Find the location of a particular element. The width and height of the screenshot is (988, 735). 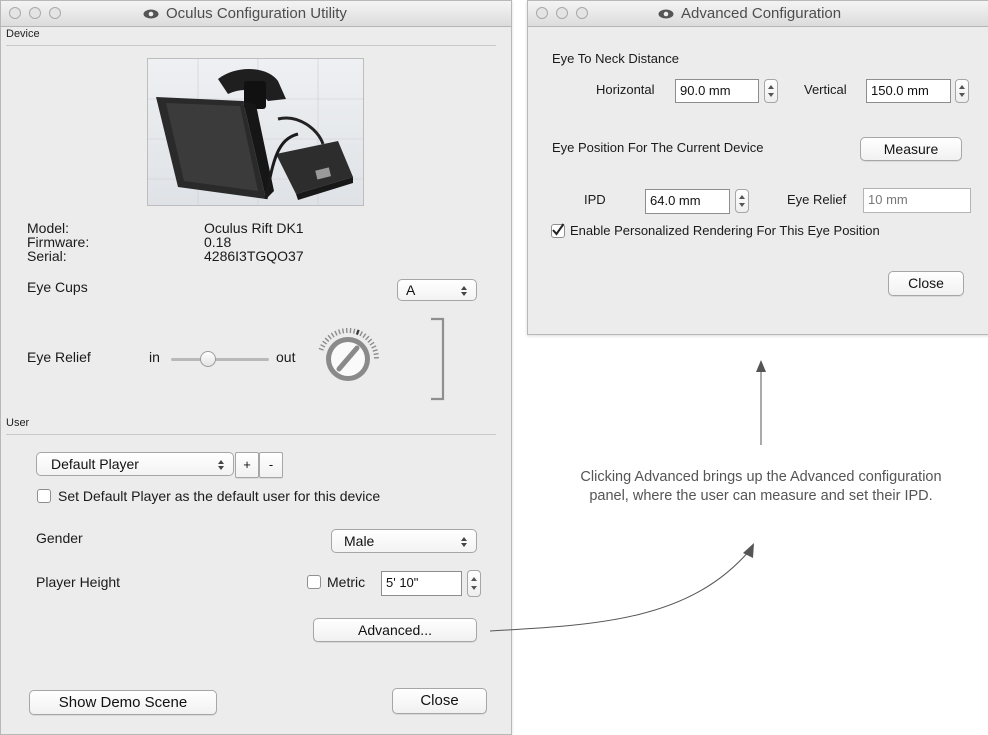

curved-arrow-line is located at coordinates (620, 590).